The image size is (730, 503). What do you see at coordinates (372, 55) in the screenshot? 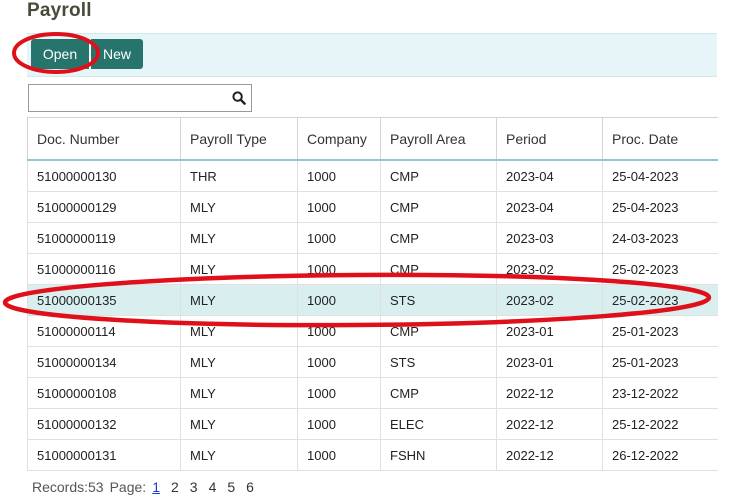
I see `toolbar: Open New` at bounding box center [372, 55].